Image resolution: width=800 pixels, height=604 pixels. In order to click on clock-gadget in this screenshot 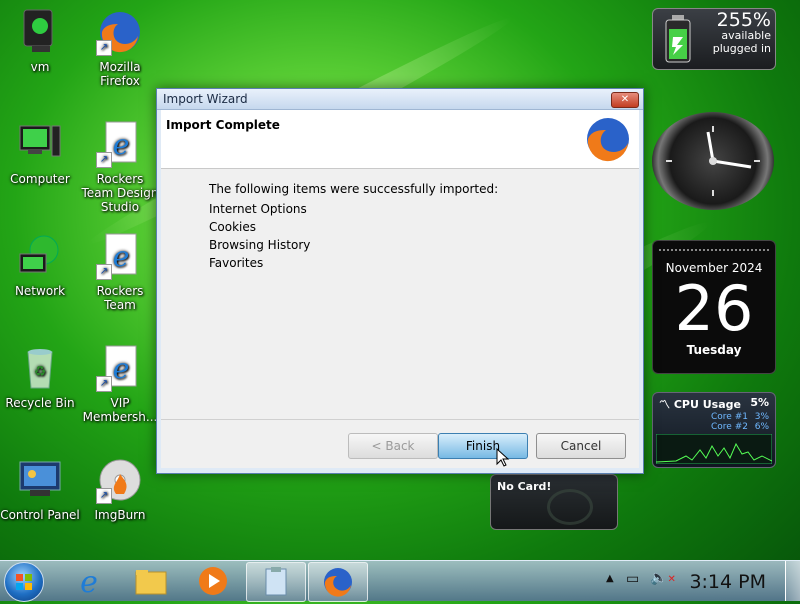, I will do `click(713, 161)`.